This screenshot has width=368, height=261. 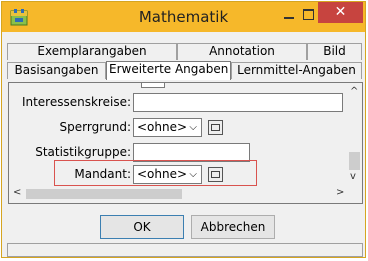 What do you see at coordinates (92, 51) in the screenshot?
I see `tab-exemplarangaben: Exemplarangaben` at bounding box center [92, 51].